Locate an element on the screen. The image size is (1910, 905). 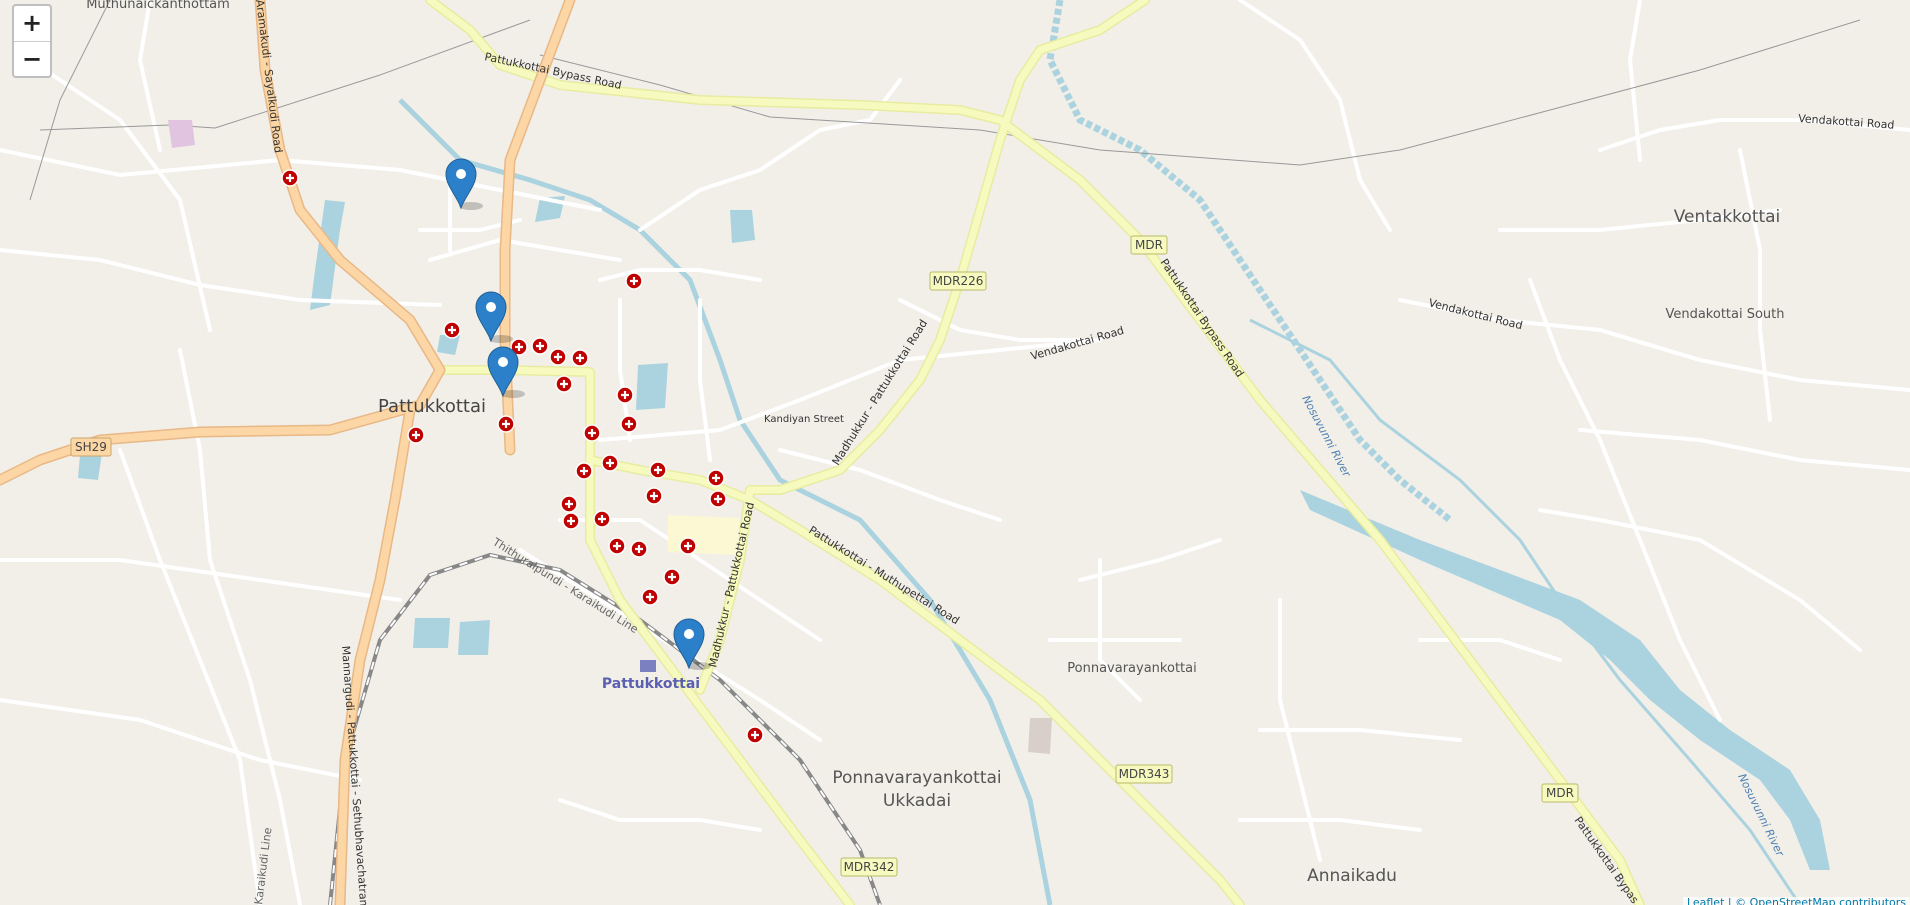
shield-mdr-north: MDR is located at coordinates (1149, 245).